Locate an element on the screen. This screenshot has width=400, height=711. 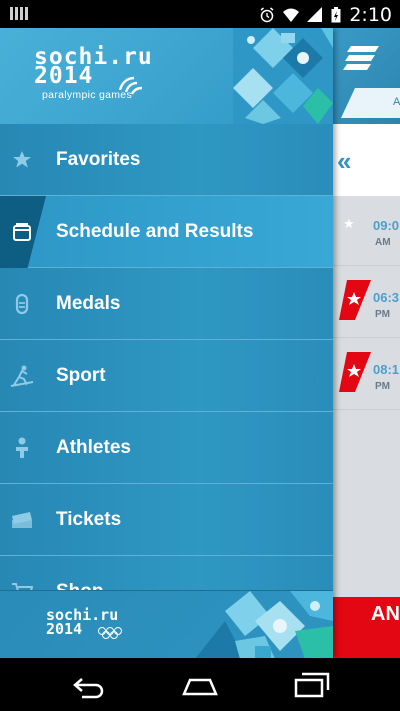
menu-item-tickets: Tickets is located at coordinates (166, 520).